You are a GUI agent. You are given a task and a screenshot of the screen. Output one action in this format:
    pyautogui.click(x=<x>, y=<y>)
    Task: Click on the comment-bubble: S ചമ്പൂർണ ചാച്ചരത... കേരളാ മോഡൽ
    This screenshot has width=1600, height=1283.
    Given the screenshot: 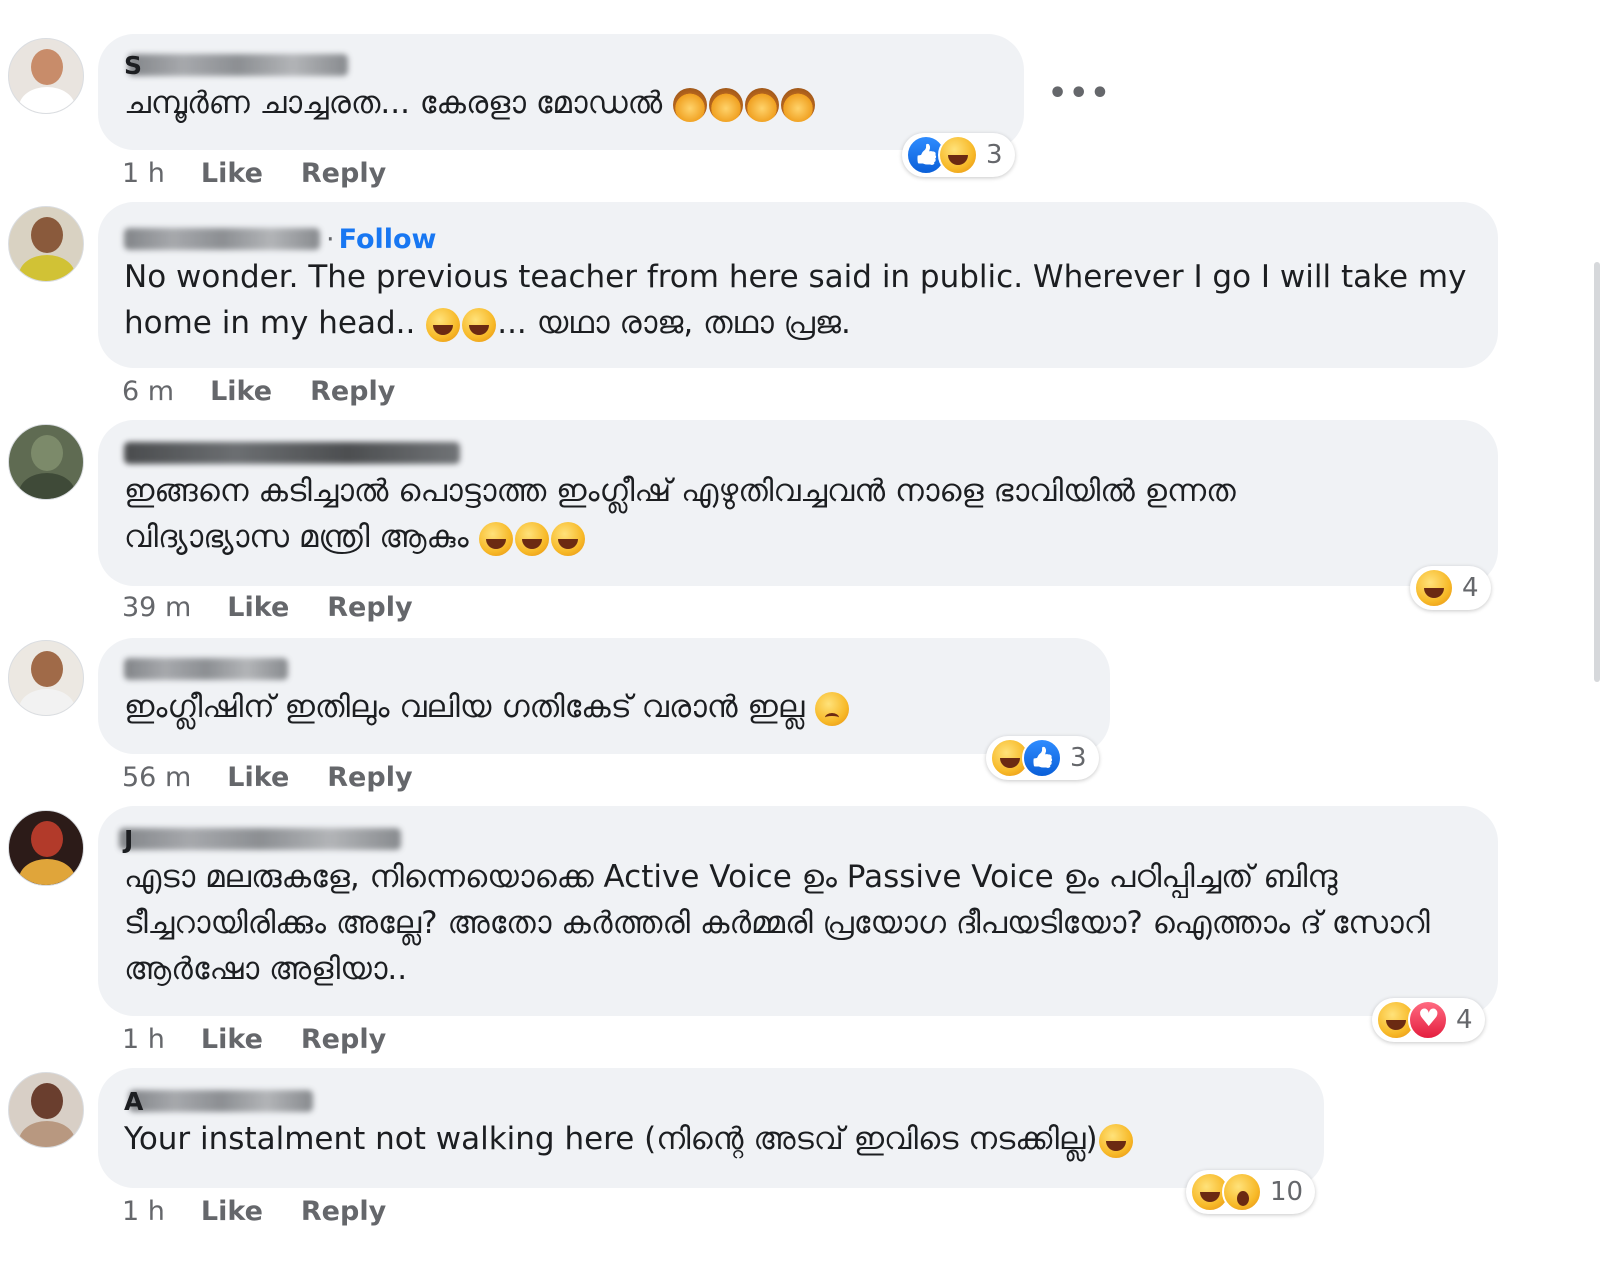 What is the action you would take?
    pyautogui.click(x=561, y=92)
    